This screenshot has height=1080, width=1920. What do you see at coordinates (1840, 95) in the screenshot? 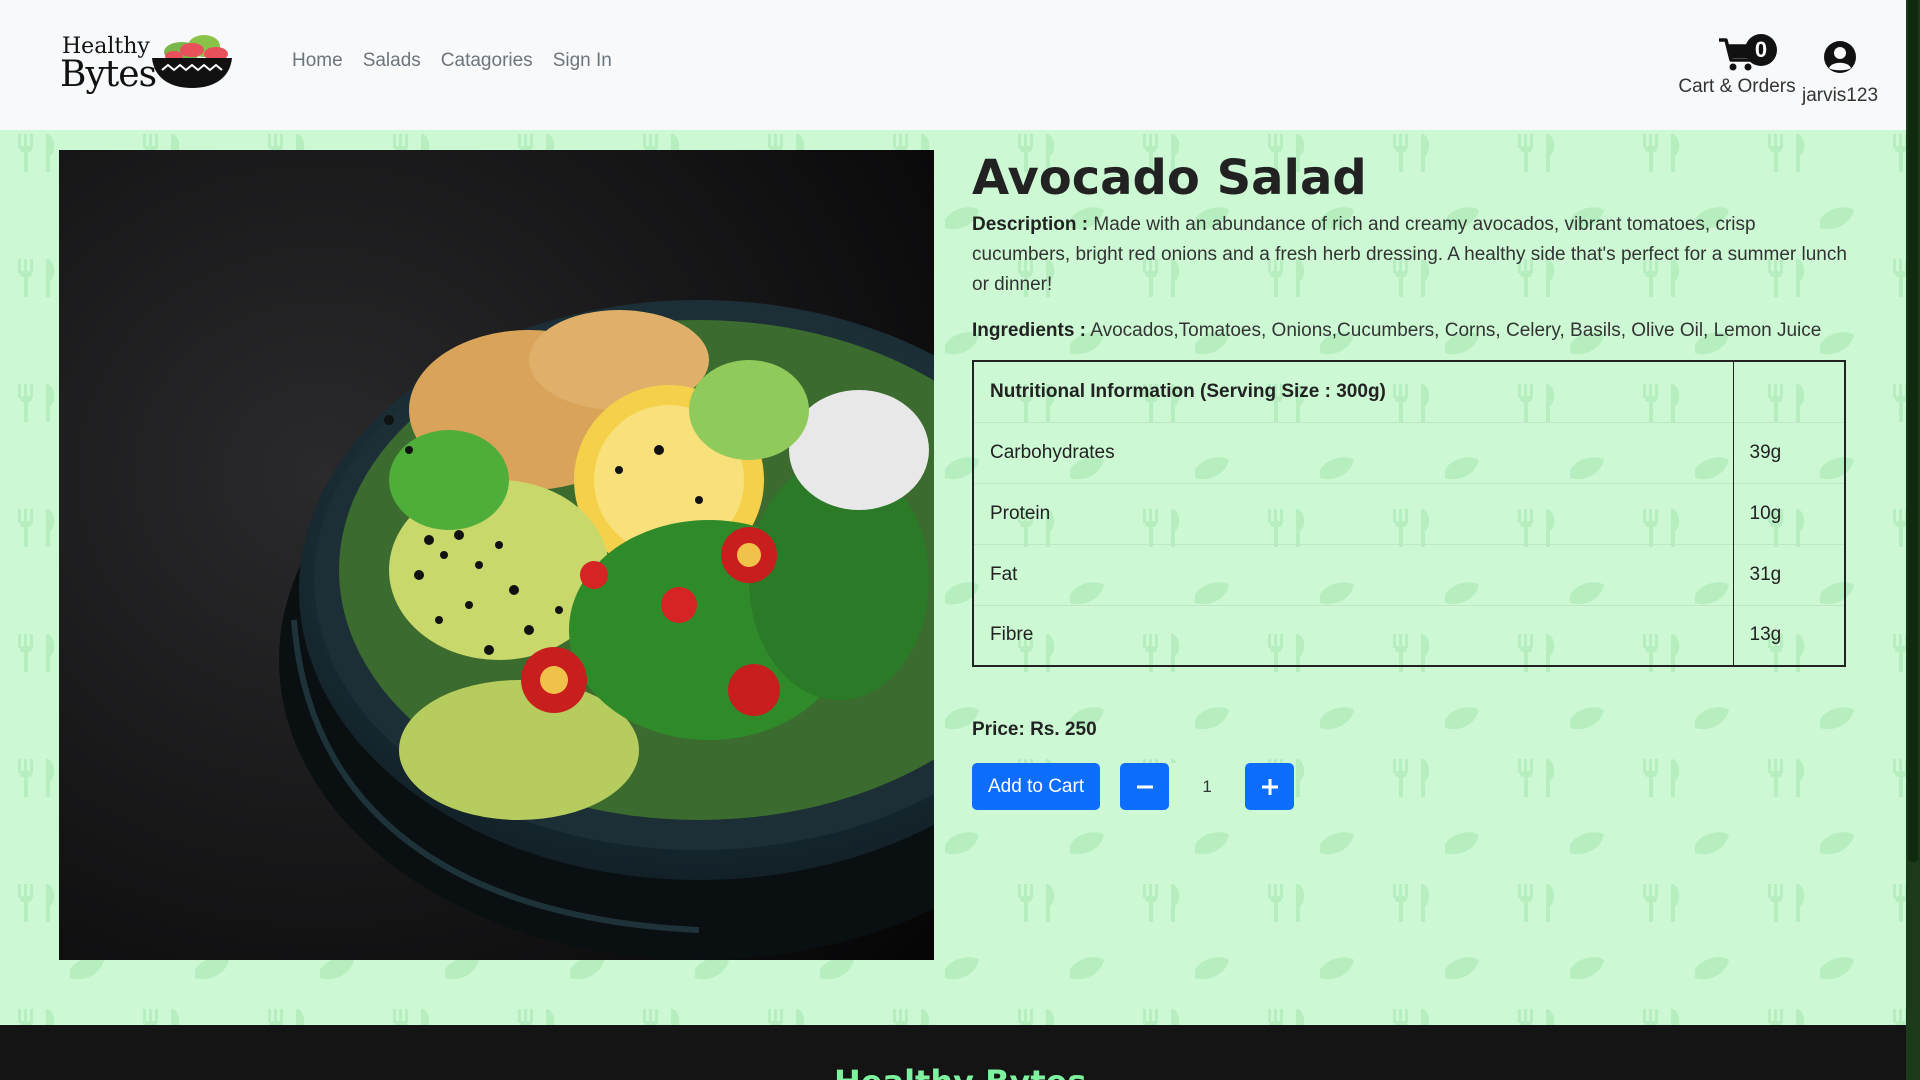
I see `username: jarvis123` at bounding box center [1840, 95].